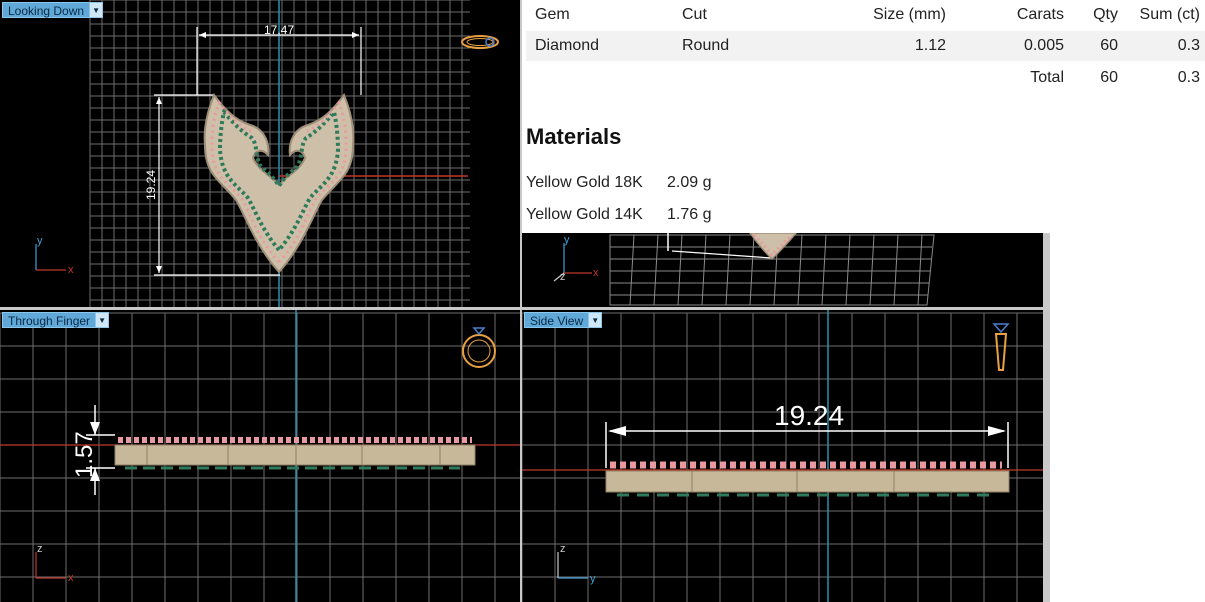 This screenshot has height=602, width=1205. I want to click on total-sum: 0.3, so click(1188, 77).